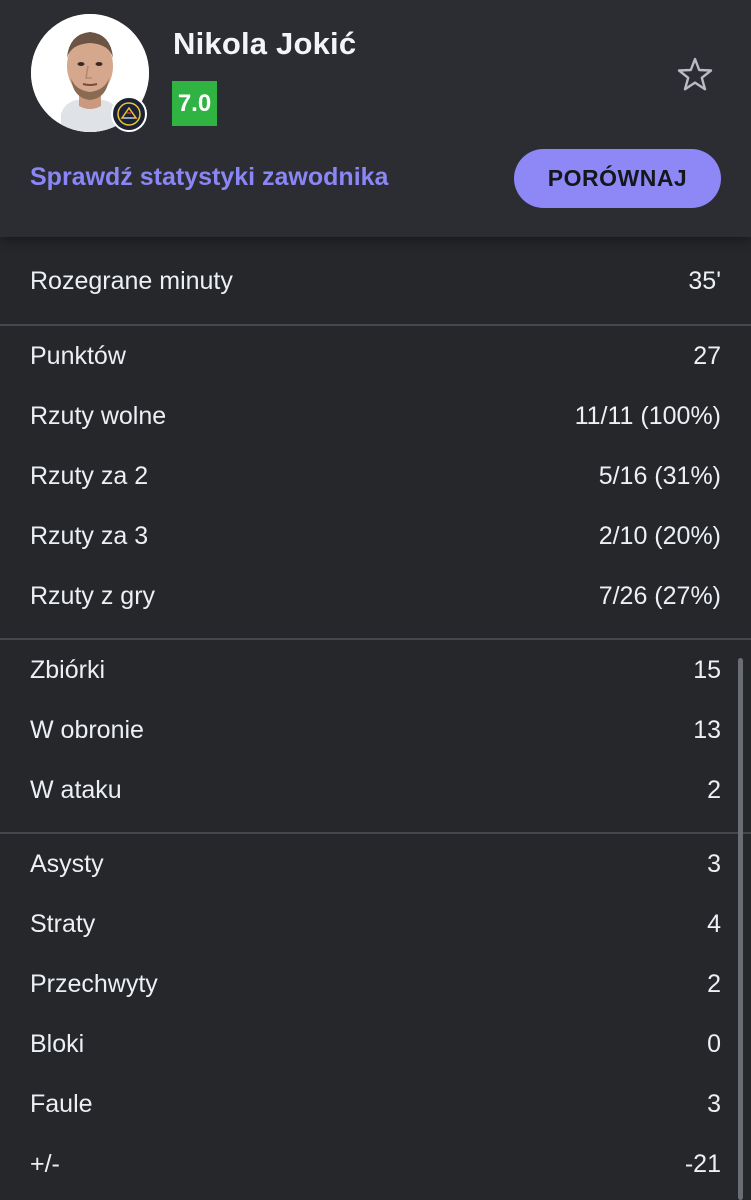 The width and height of the screenshot is (751, 1200). I want to click on stat-label: Punktów, so click(78, 356).